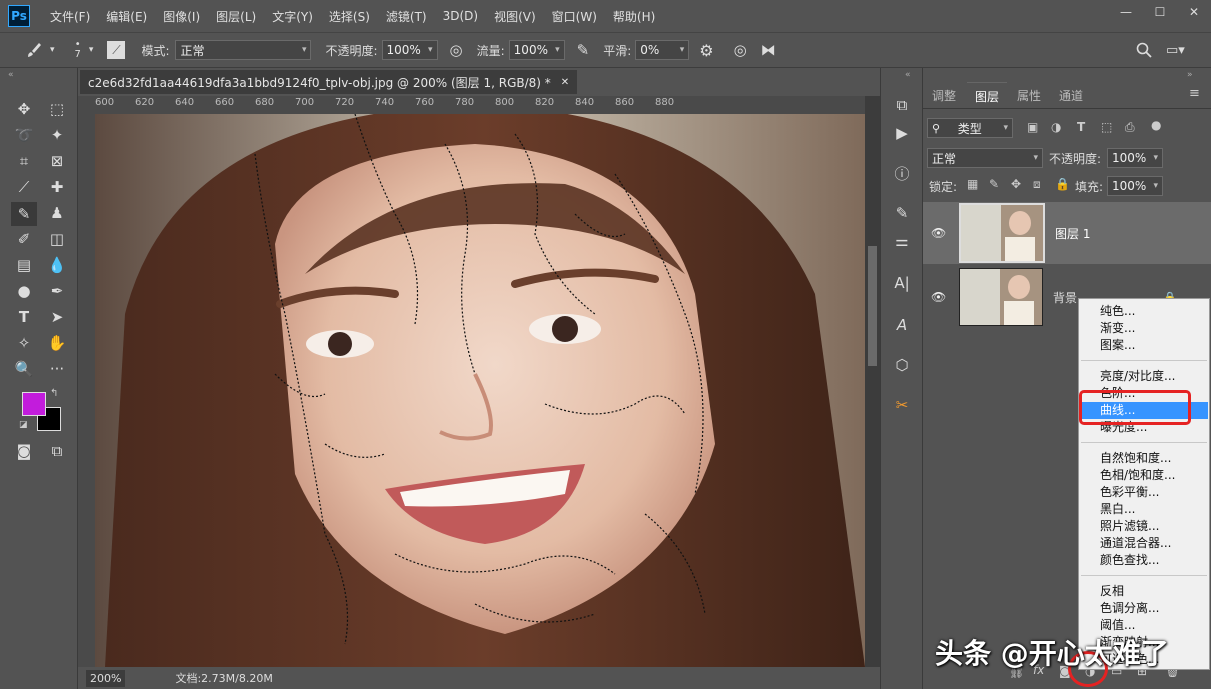 The image size is (1211, 689). I want to click on history-panel-icon: ⧉, so click(902, 105).